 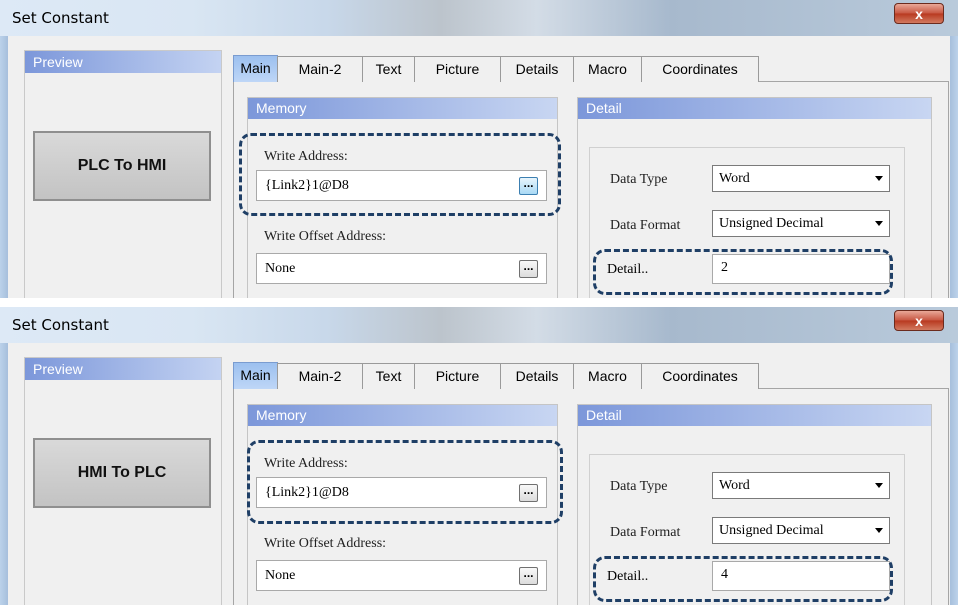 I want to click on preview-group: Preview PLC To HMI, so click(x=123, y=174).